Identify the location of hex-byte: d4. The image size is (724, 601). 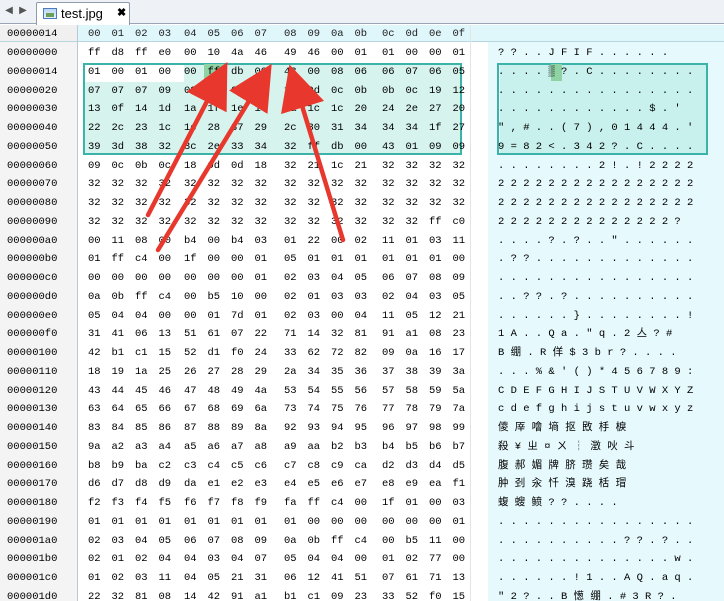
(435, 466).